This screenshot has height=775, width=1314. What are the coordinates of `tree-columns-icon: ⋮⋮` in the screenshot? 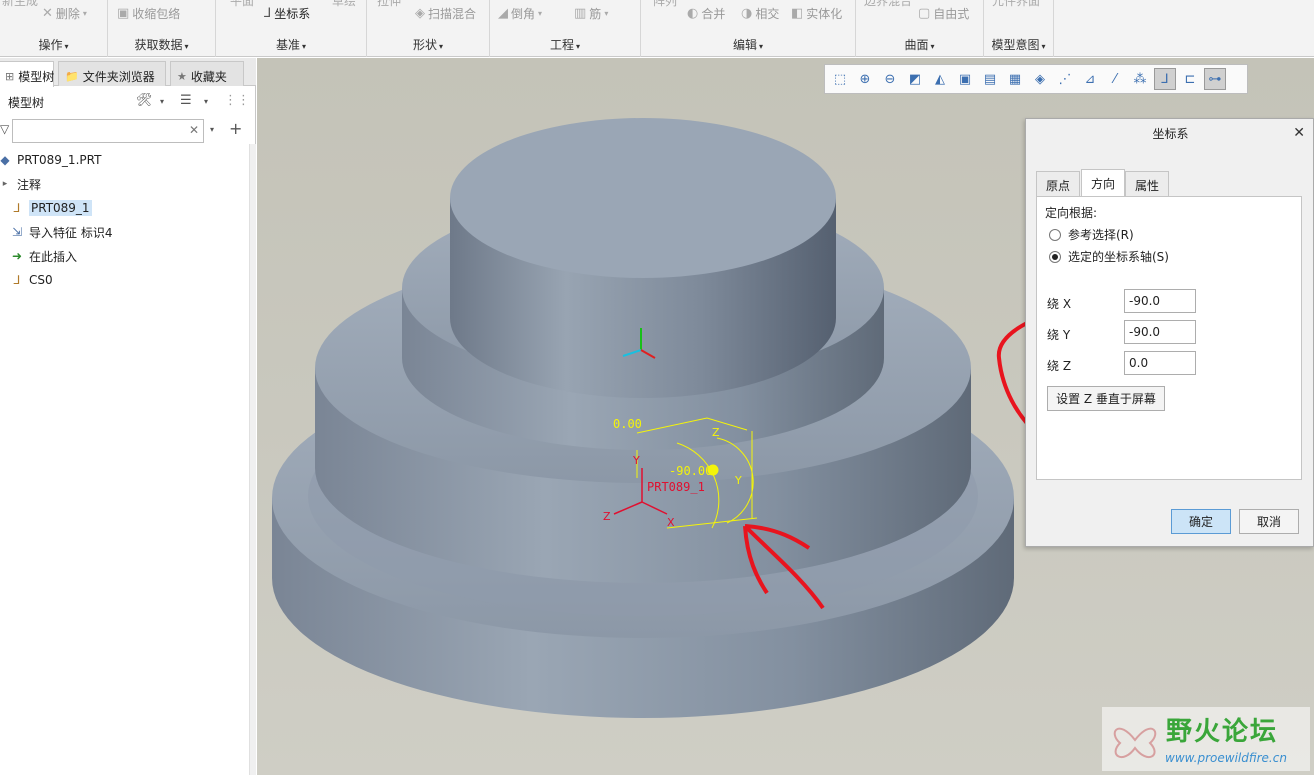 It's located at (237, 100).